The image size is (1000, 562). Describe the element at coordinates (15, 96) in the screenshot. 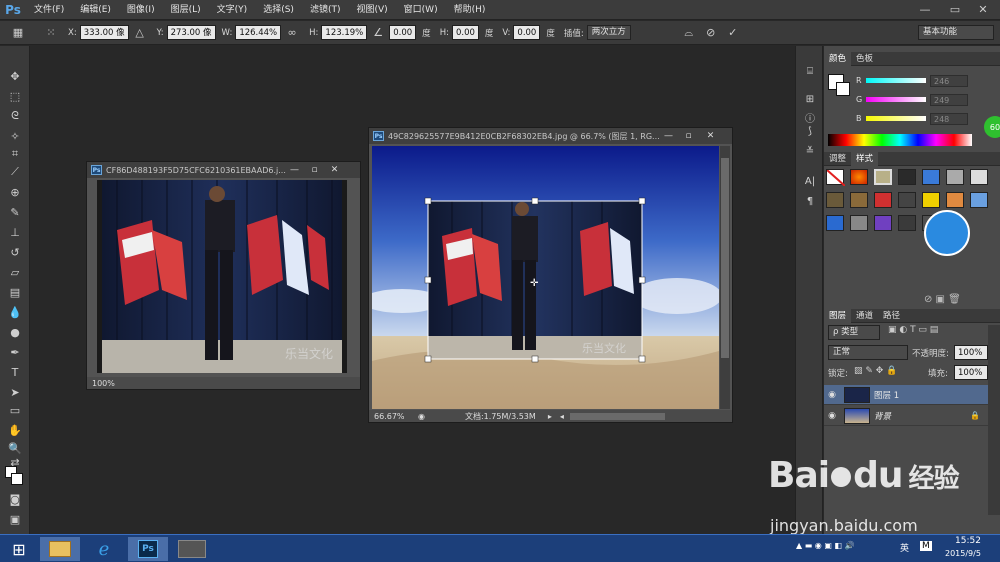

I see `marquee-tool-icon: ⬚` at that location.